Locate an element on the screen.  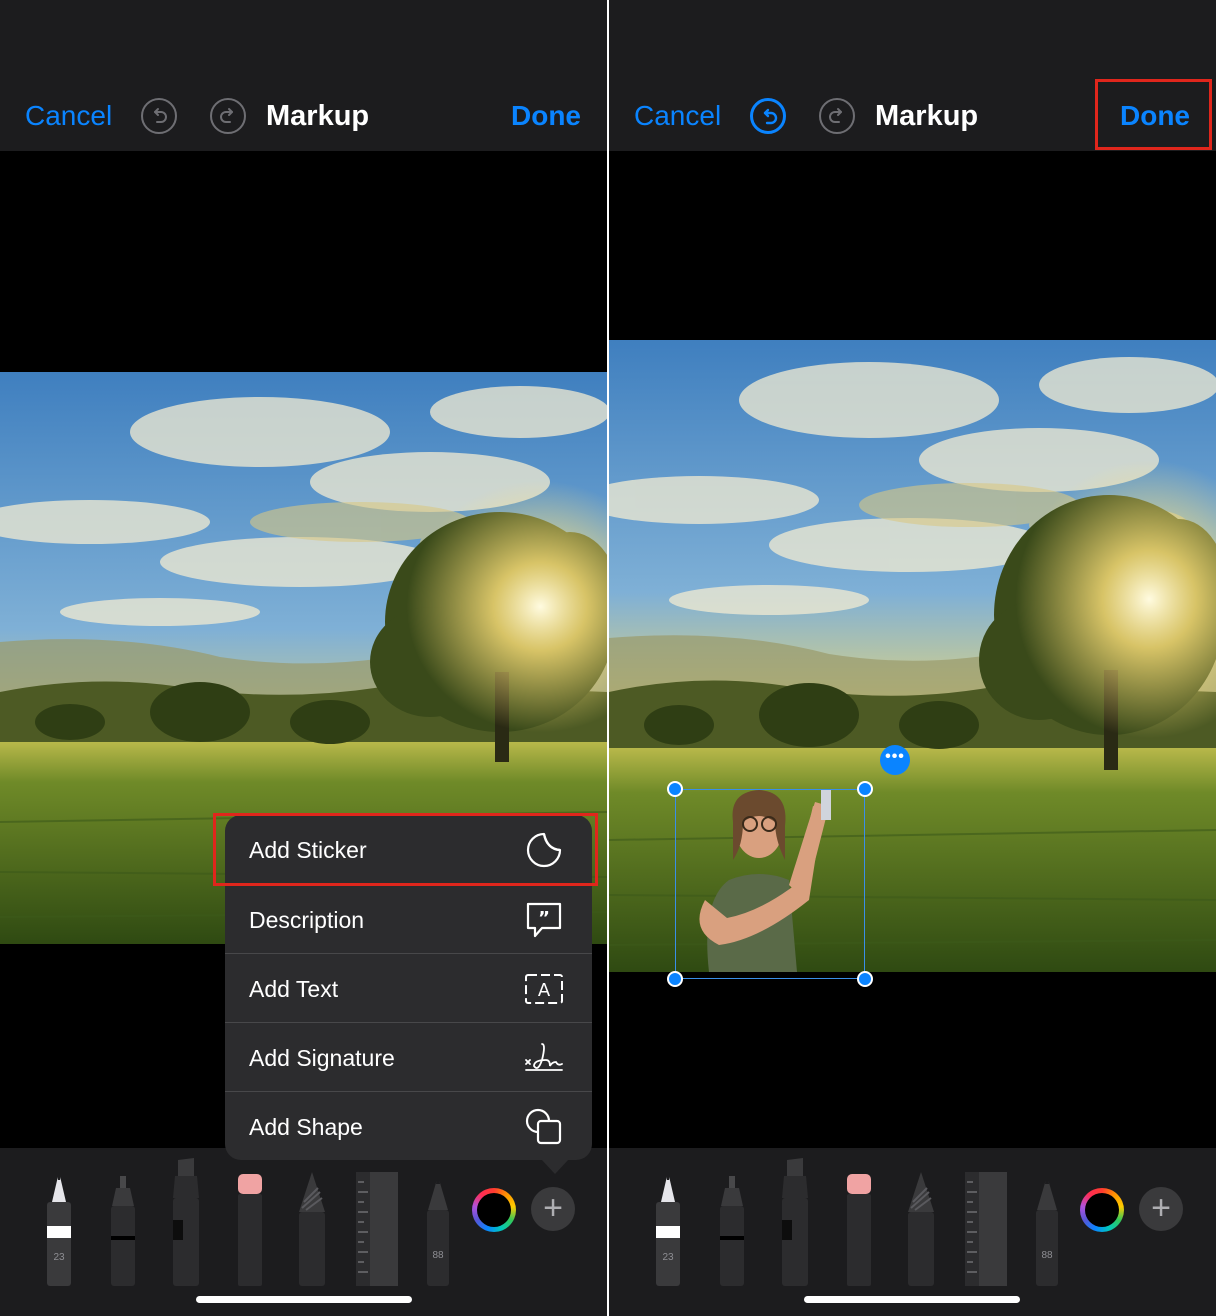
more-options-button: ••• is located at coordinates (895, 760).